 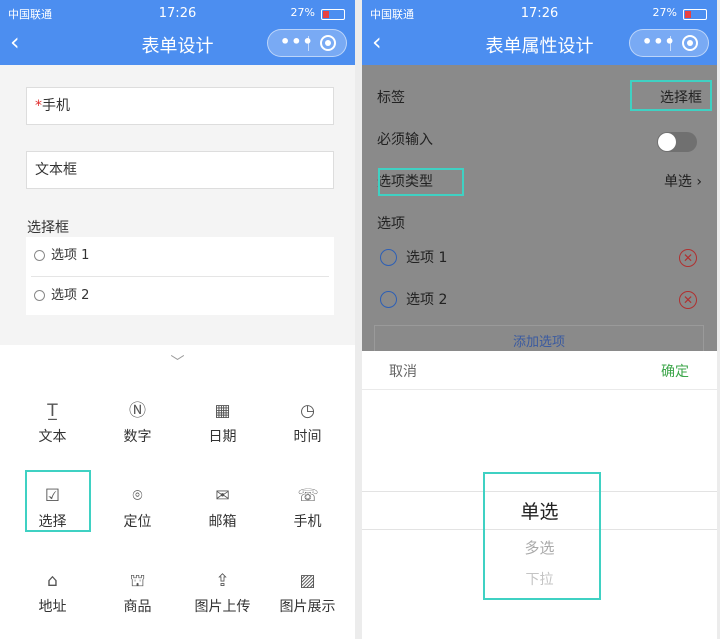 I want to click on component-label: 日期, so click(x=222, y=437).